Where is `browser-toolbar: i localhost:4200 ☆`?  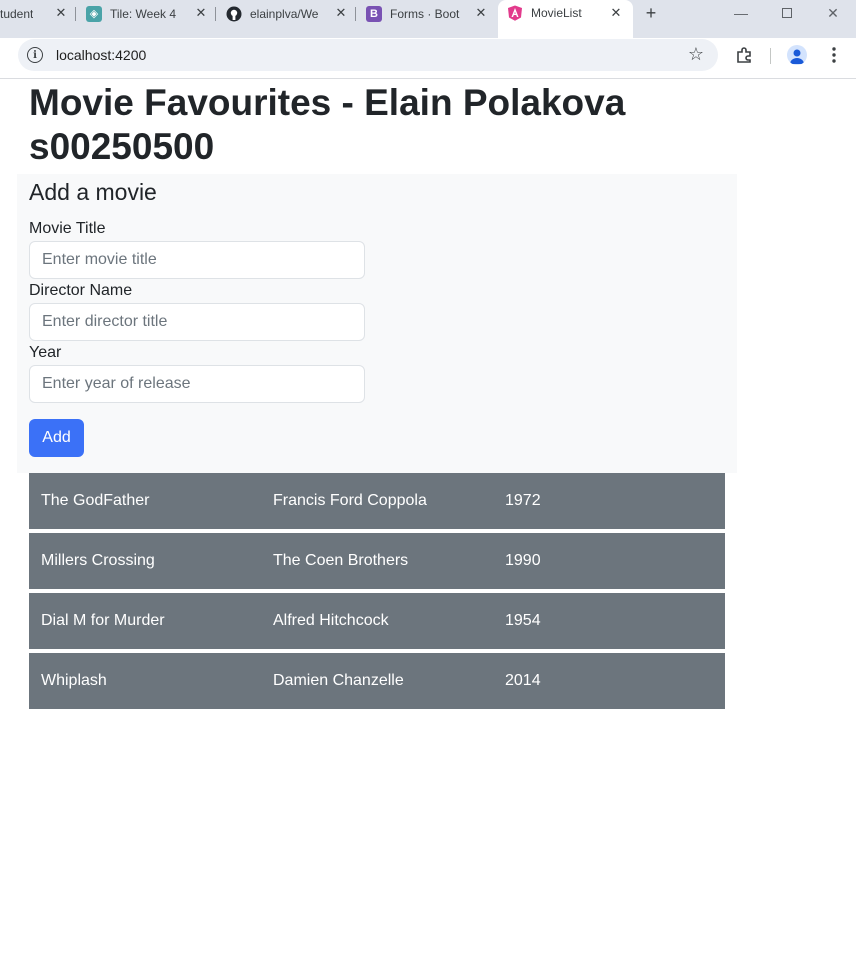
browser-toolbar: i localhost:4200 ☆ is located at coordinates (428, 58).